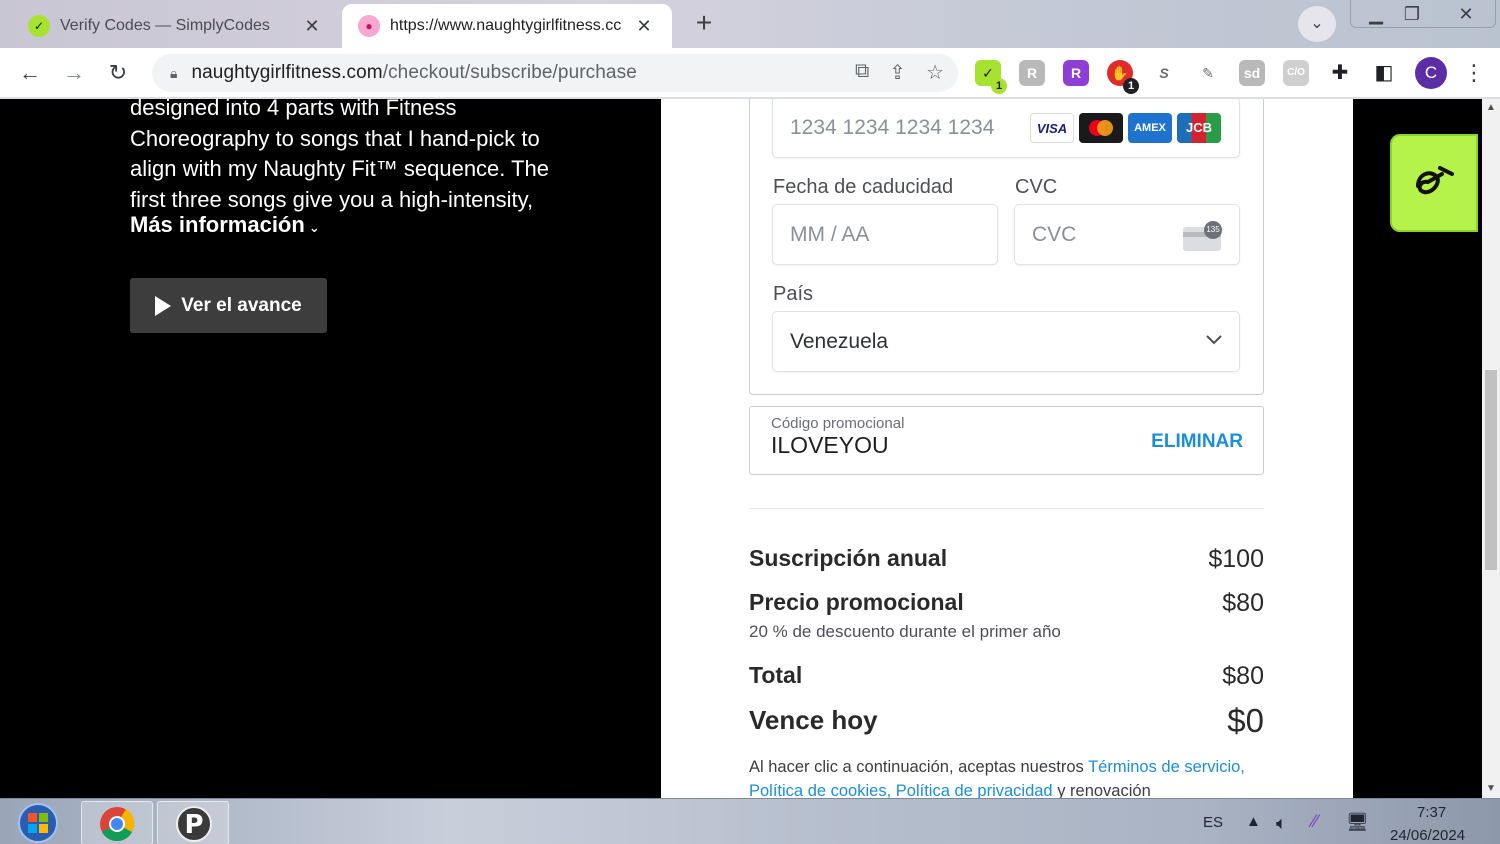 This screenshot has height=844, width=1500. I want to click on sd-extension-icon: sd, so click(1252, 73).